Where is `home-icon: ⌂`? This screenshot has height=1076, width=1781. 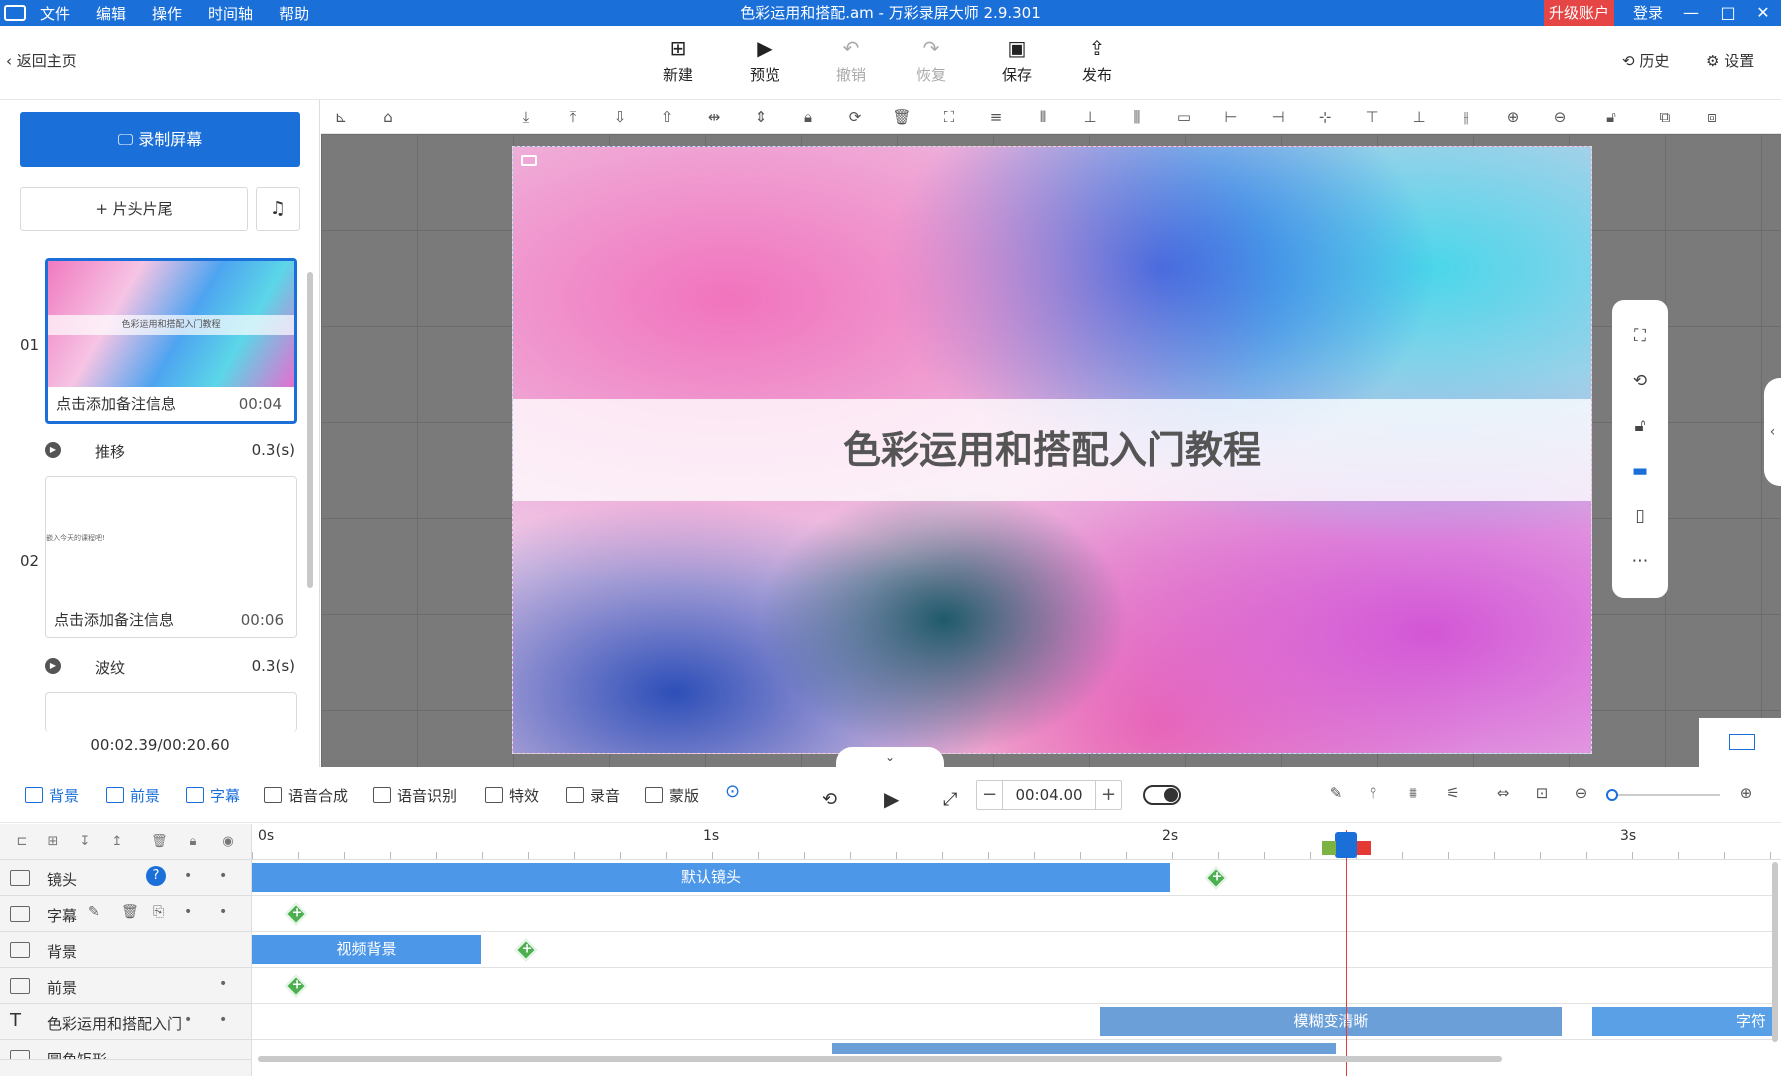
home-icon: ⌂ is located at coordinates (388, 117).